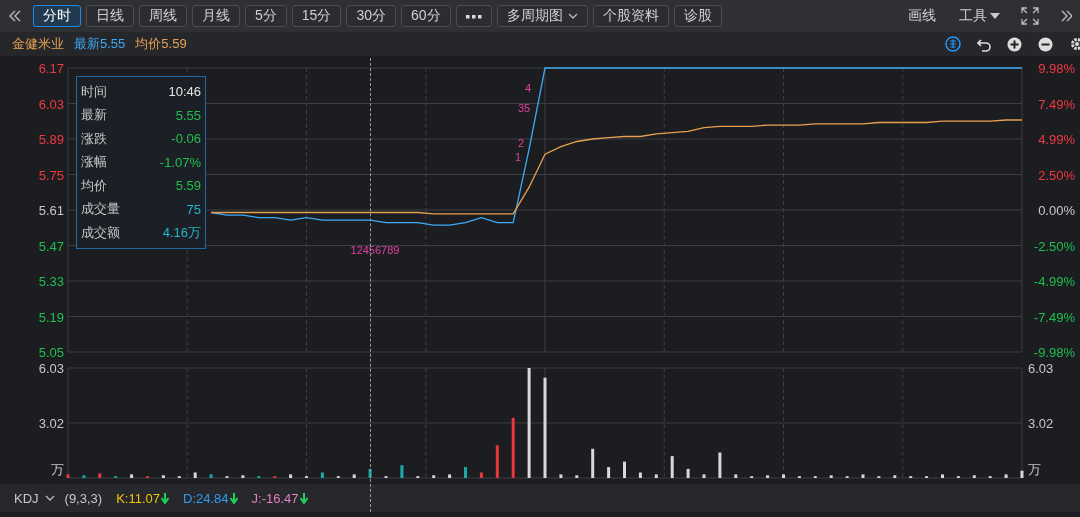  What do you see at coordinates (216, 16) in the screenshot?
I see `period-tab: 月线` at bounding box center [216, 16].